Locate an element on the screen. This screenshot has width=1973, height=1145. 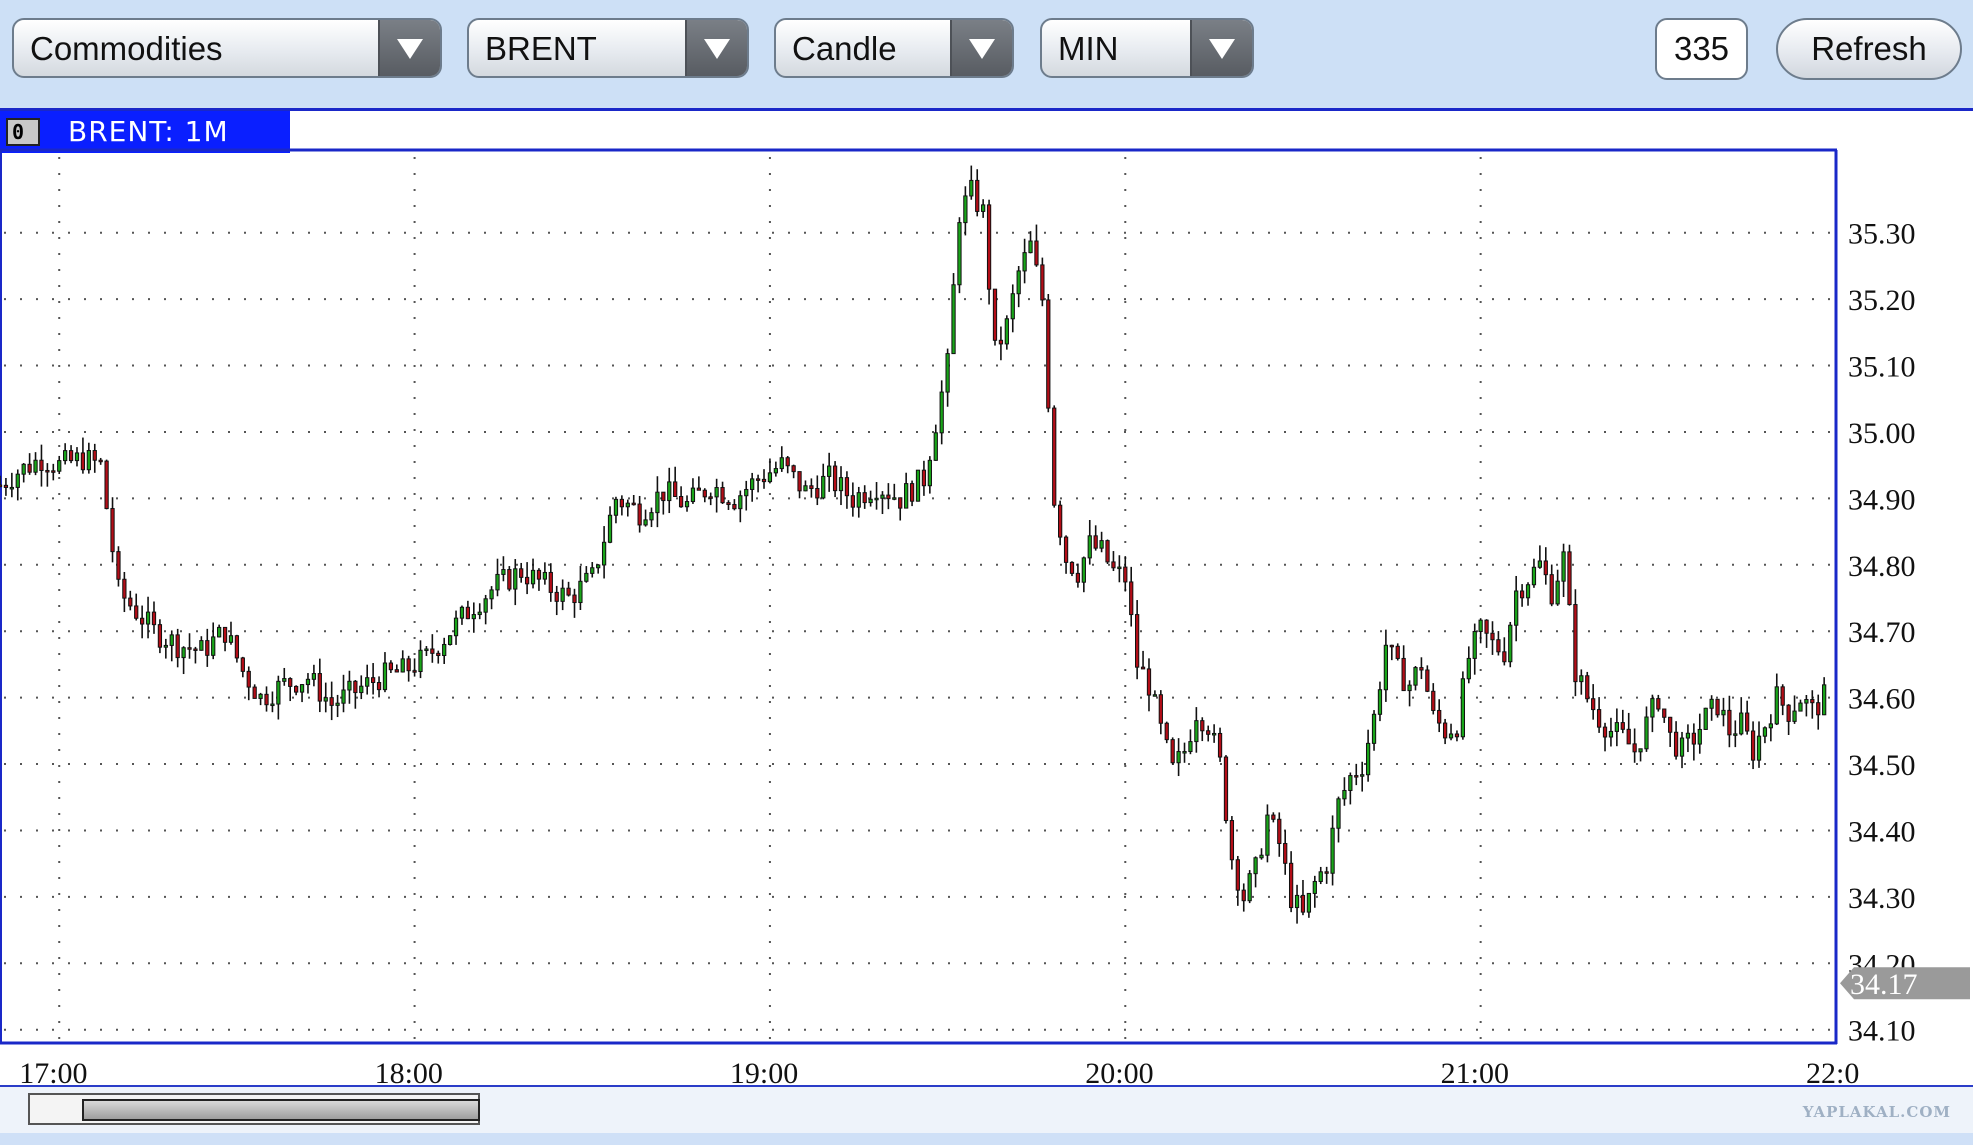
y-tick-label: 35.00 is located at coordinates (1882, 433).